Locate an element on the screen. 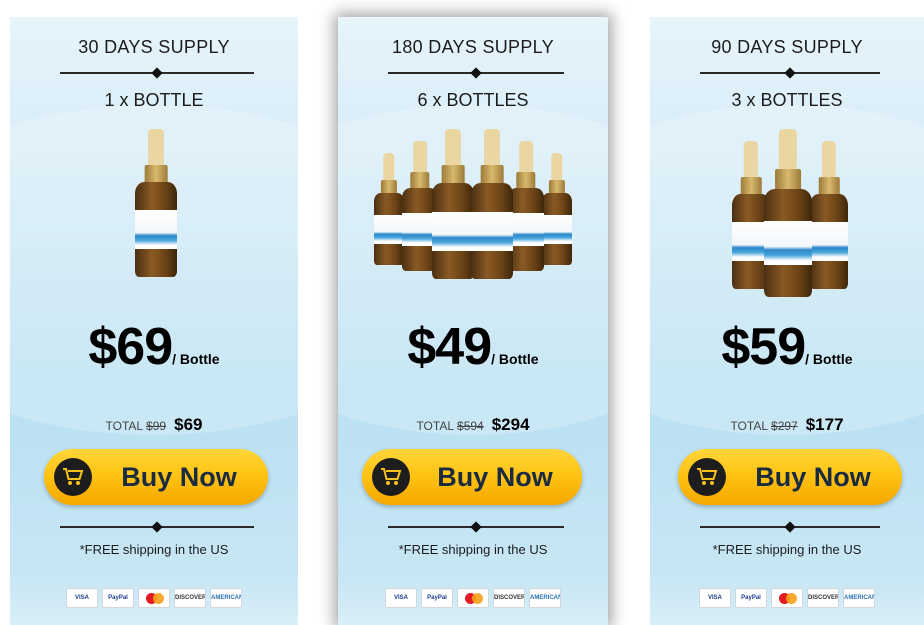 Image resolution: width=924 pixels, height=625 pixels. total-new-price: $177 is located at coordinates (824, 424).